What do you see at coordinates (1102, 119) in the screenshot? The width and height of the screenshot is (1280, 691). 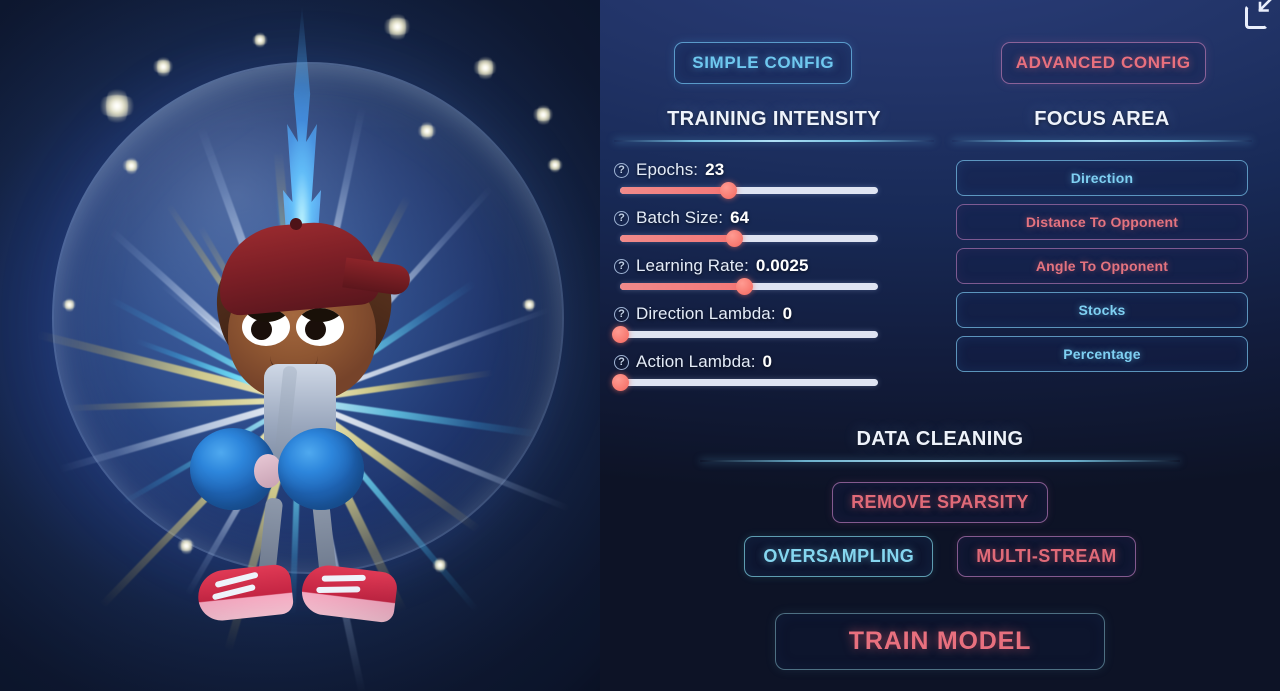 I see `focus-area-title: FOCUS AREA` at bounding box center [1102, 119].